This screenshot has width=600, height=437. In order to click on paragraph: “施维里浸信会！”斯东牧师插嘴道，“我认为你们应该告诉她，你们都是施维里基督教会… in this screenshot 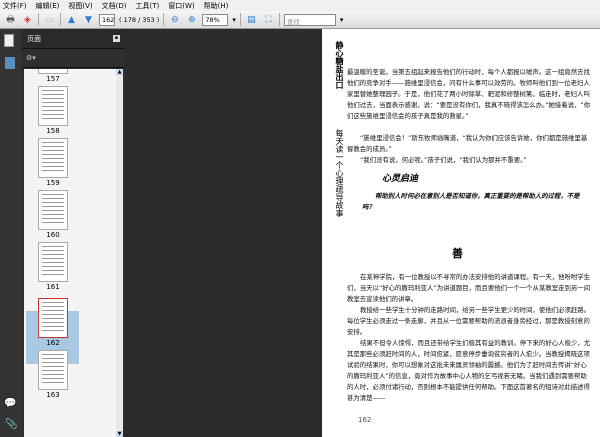, I will do `click(467, 143)`.